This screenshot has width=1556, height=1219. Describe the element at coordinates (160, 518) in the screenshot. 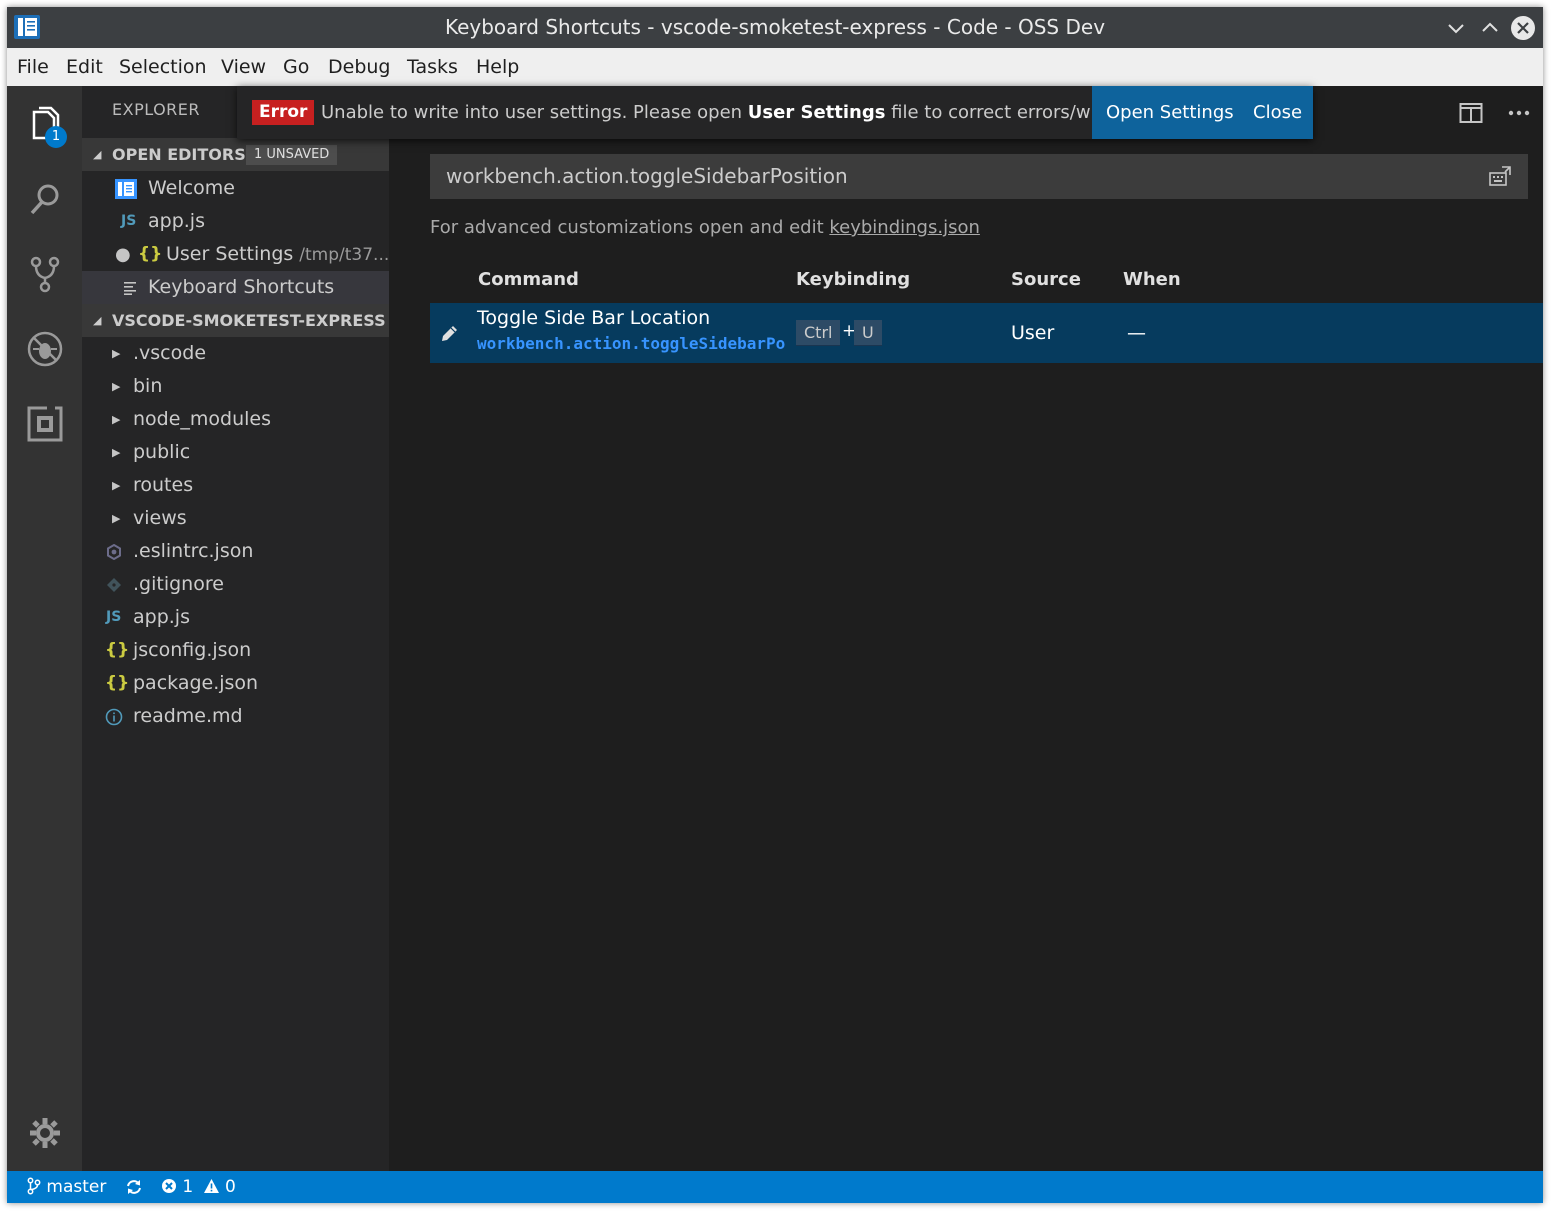

I see `folder-label: views` at that location.